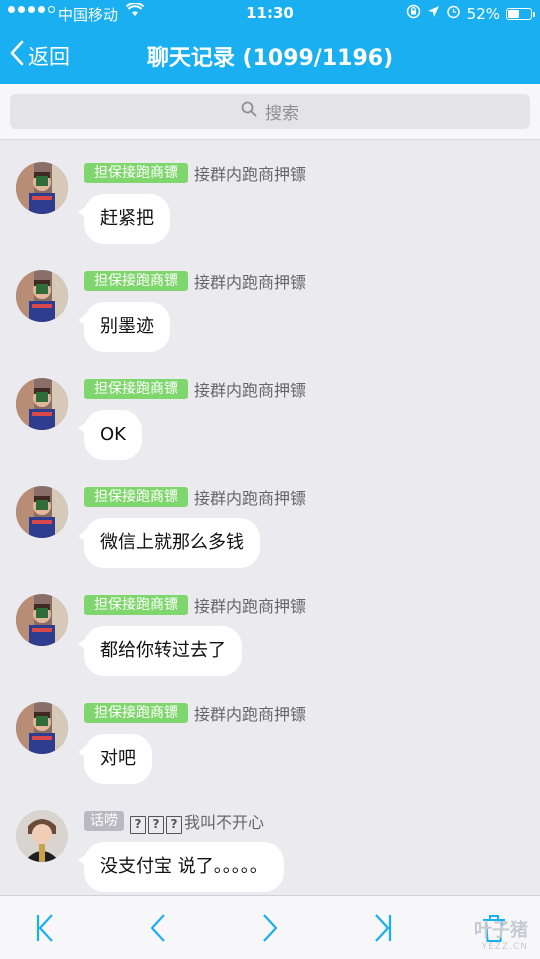  I want to click on message-item: 担保接跑商镖 接群内跑商押镖 OK, so click(270, 408).